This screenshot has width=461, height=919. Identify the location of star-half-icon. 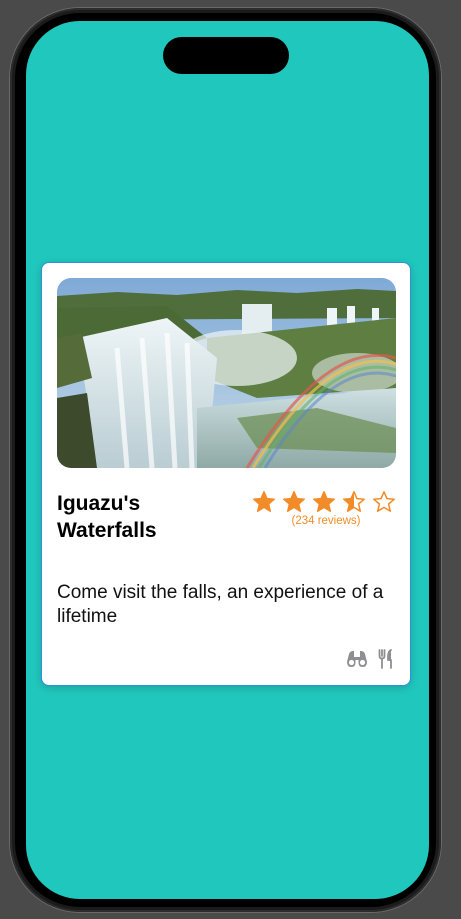
(354, 501).